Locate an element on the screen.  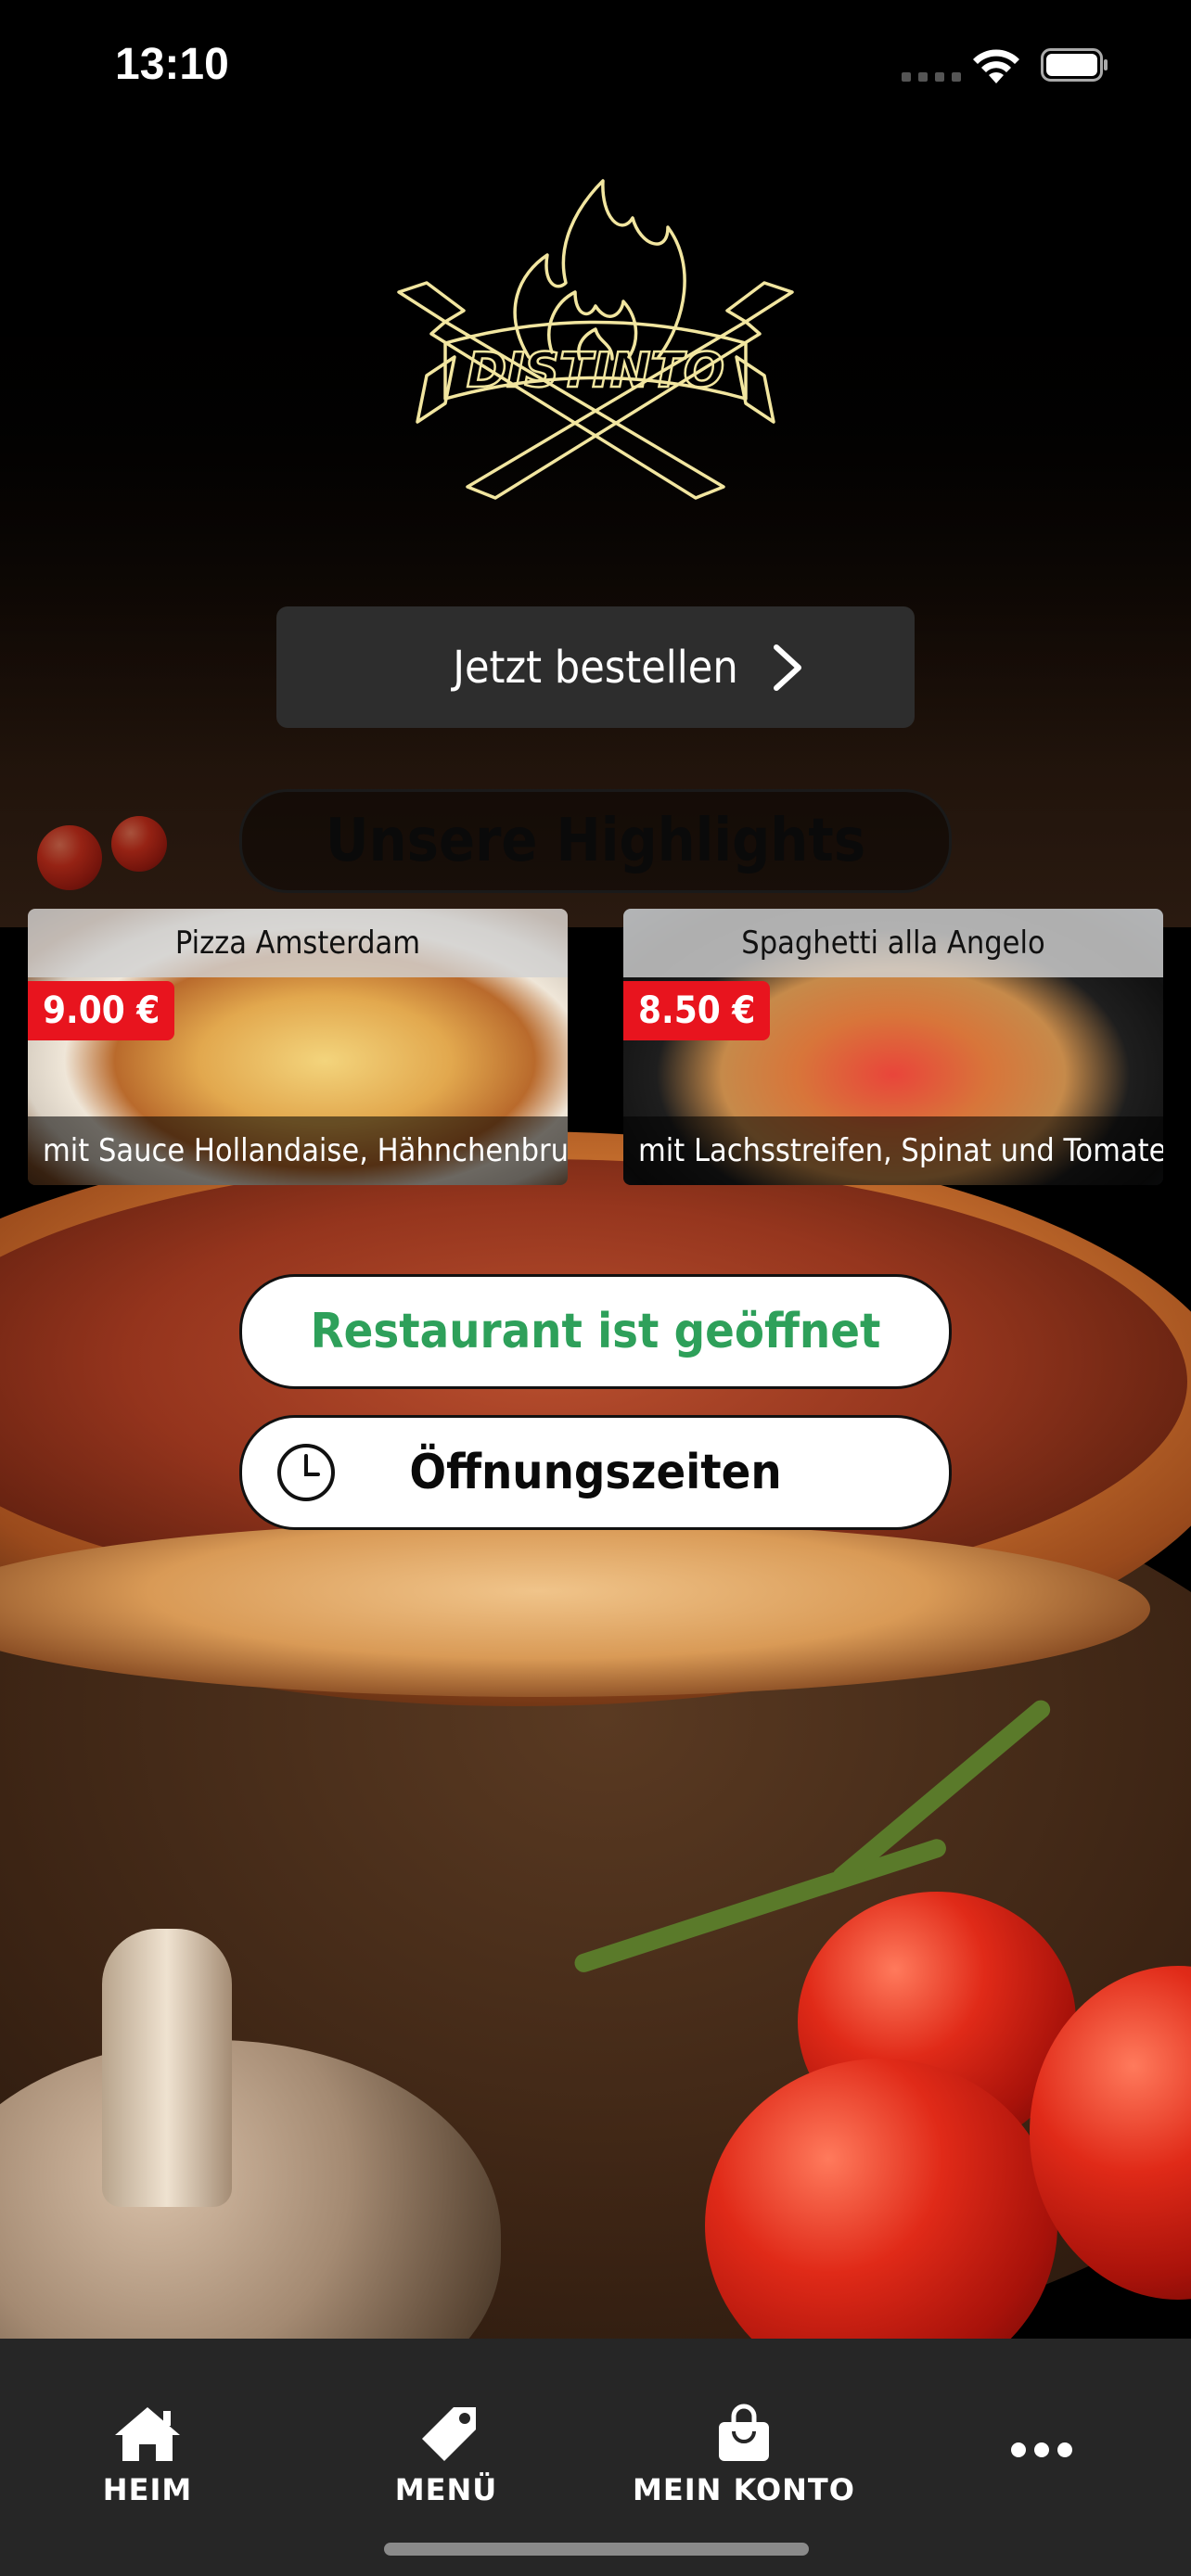
price-badge: 8.50 € is located at coordinates (697, 1010).